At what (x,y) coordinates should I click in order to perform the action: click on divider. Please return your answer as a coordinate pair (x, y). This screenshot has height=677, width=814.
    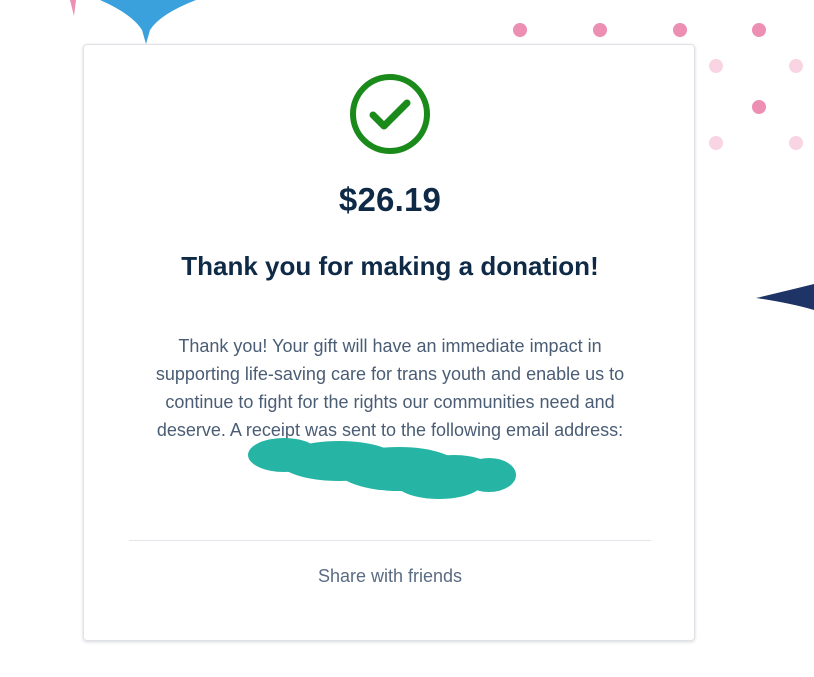
    Looking at the image, I should click on (390, 540).